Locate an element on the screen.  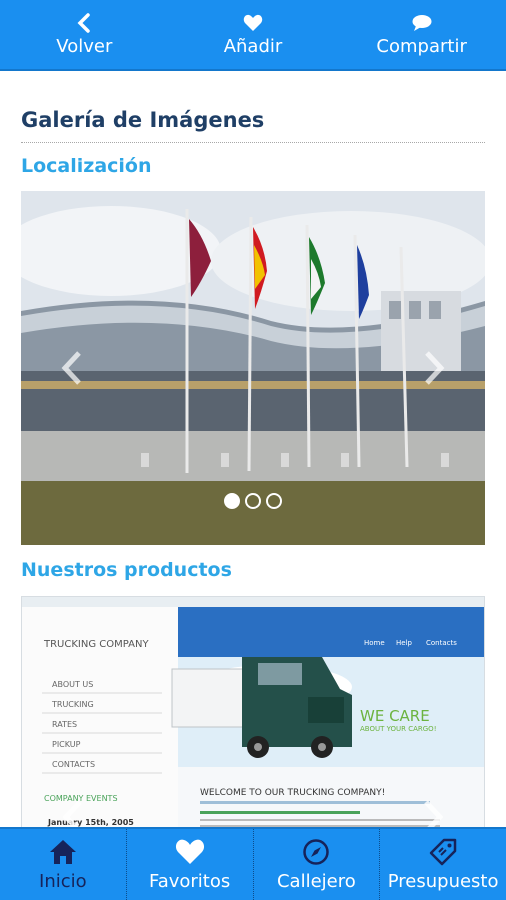
tag-icon is located at coordinates (443, 852).